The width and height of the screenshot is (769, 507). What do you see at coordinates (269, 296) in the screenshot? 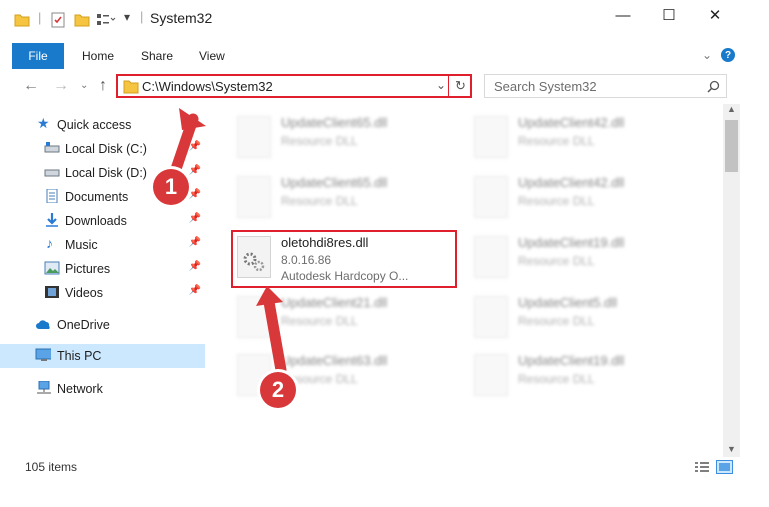
I see `arrow-2-head` at bounding box center [269, 296].